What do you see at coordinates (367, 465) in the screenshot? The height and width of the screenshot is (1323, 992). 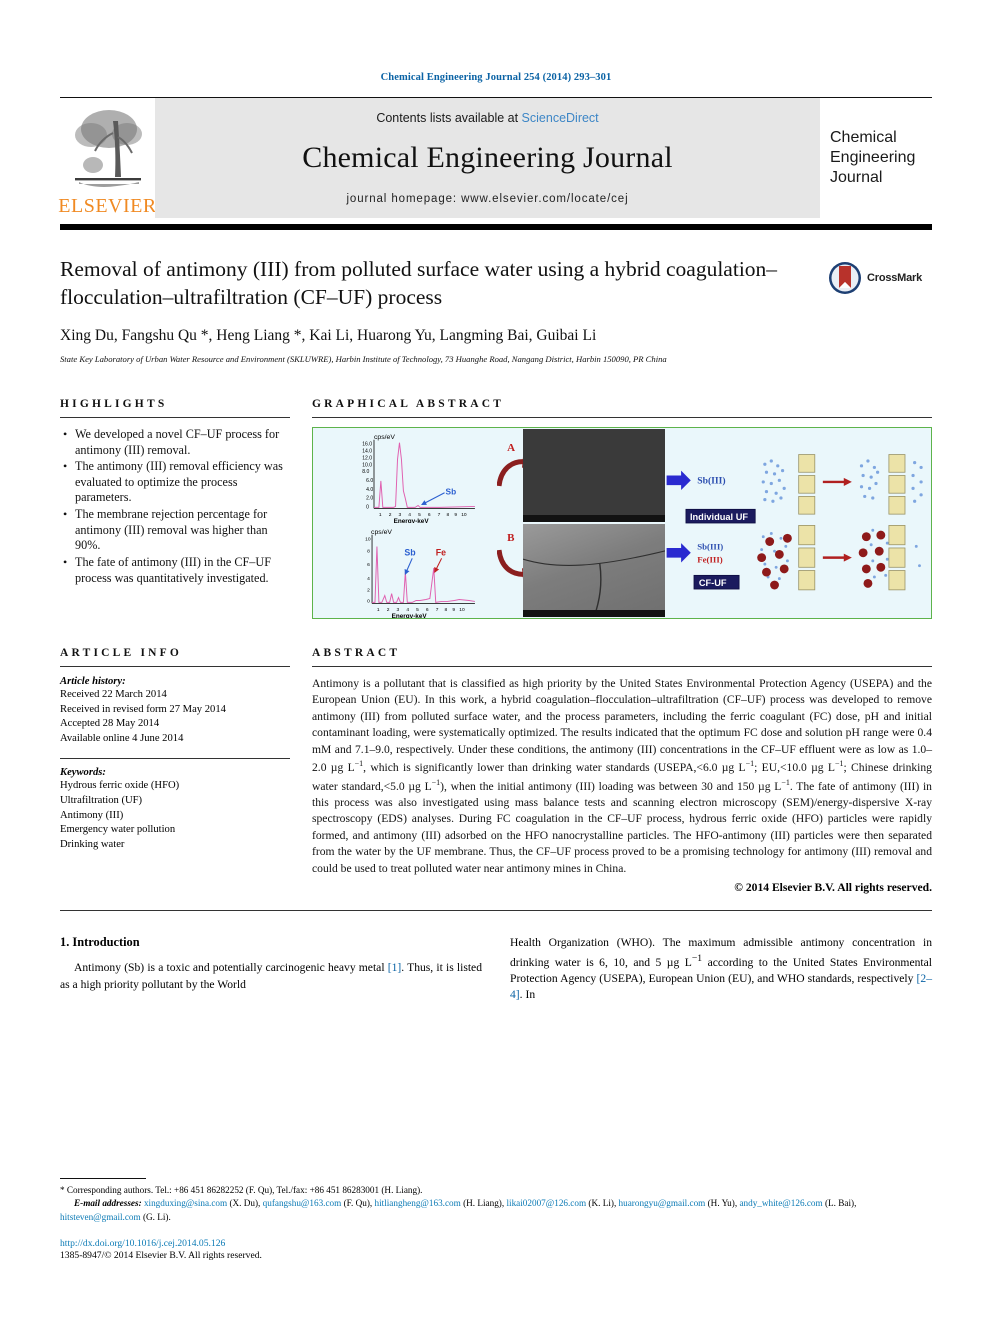 I see `svg-text: 10.0` at bounding box center [367, 465].